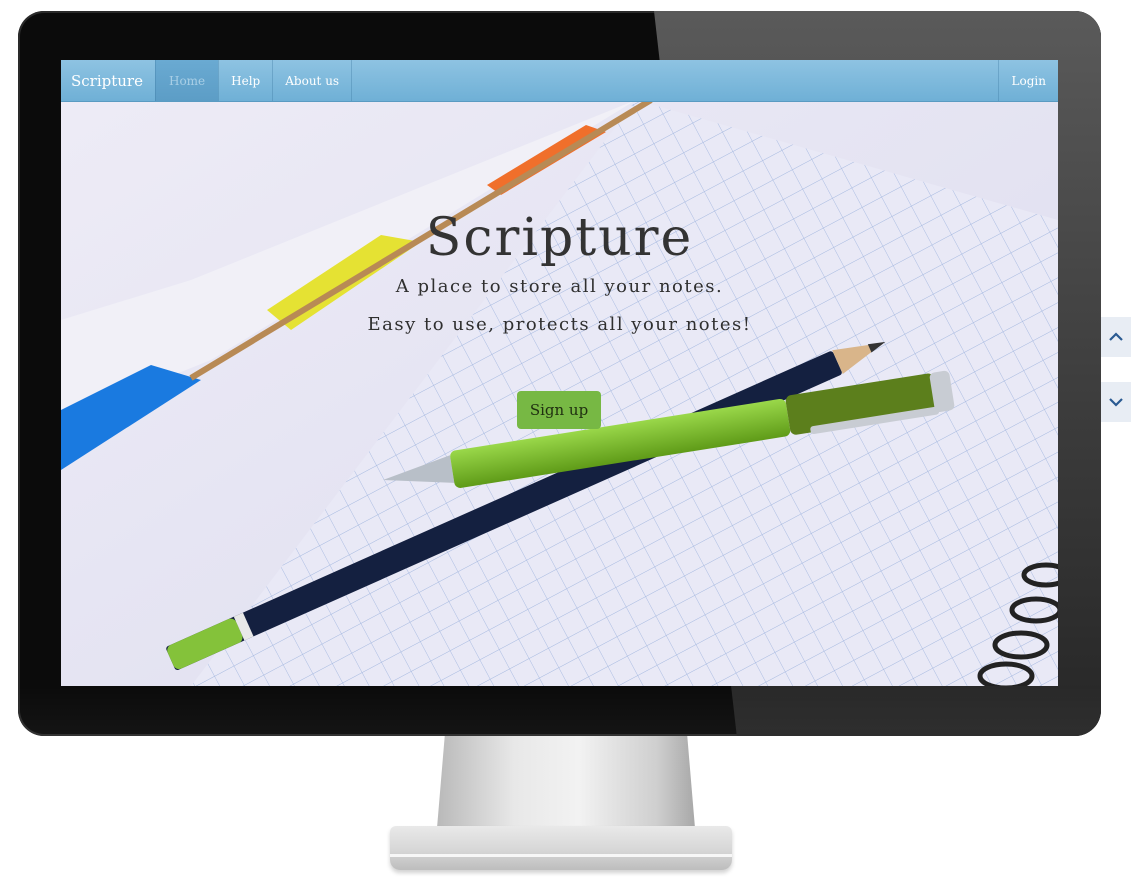 The image size is (1143, 880). I want to click on chevron-down-icon, so click(1116, 402).